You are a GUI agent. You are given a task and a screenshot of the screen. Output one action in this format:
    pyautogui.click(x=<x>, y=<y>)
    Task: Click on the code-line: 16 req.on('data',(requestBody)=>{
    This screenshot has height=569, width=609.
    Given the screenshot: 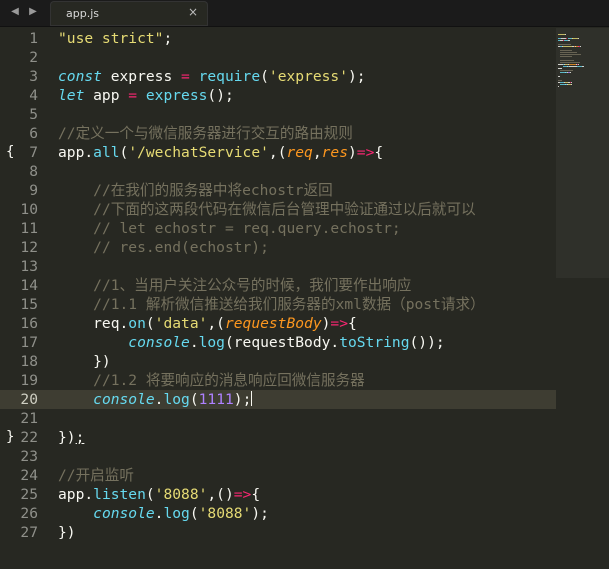 What is the action you would take?
    pyautogui.click(x=278, y=323)
    